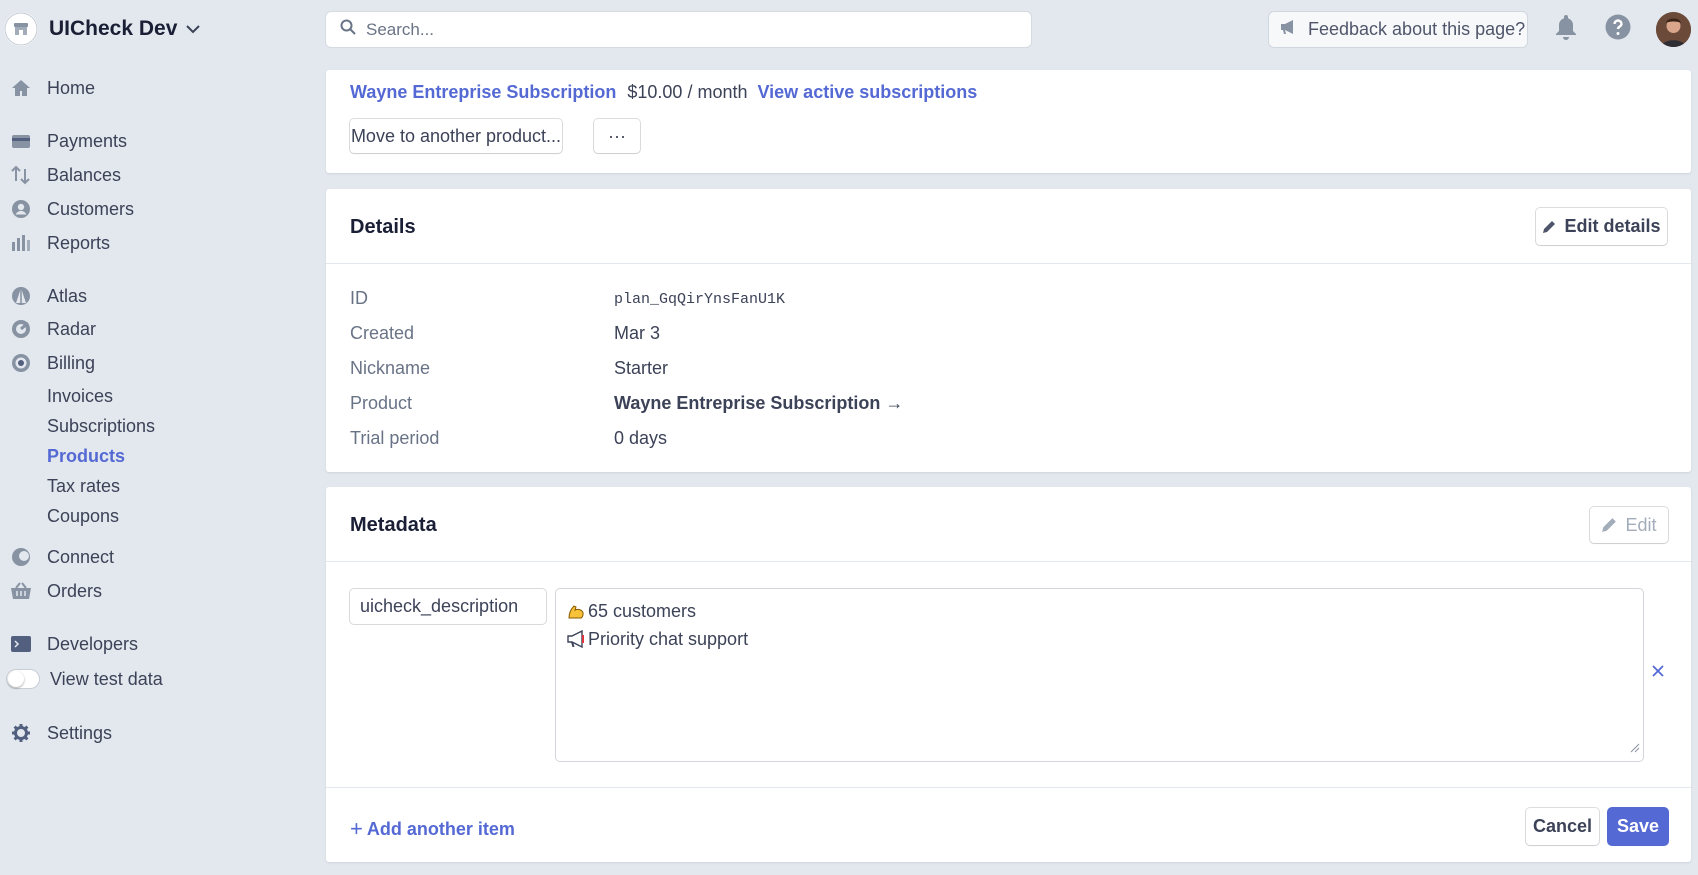 The image size is (1698, 875). Describe the element at coordinates (483, 92) in the screenshot. I see `product-link: Wayne Entreprise Subscription` at that location.